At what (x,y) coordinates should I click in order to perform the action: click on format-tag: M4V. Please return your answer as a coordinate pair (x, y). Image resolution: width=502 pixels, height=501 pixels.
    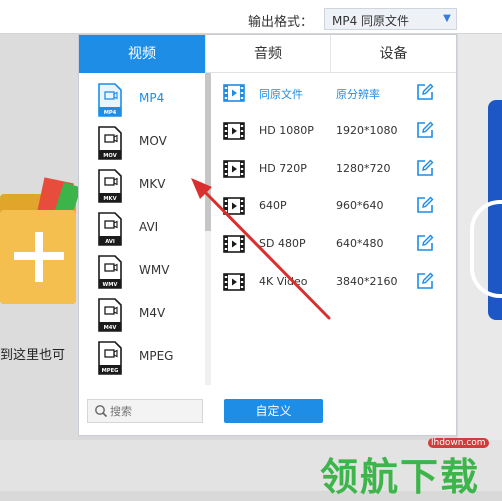
    Looking at the image, I should click on (110, 328).